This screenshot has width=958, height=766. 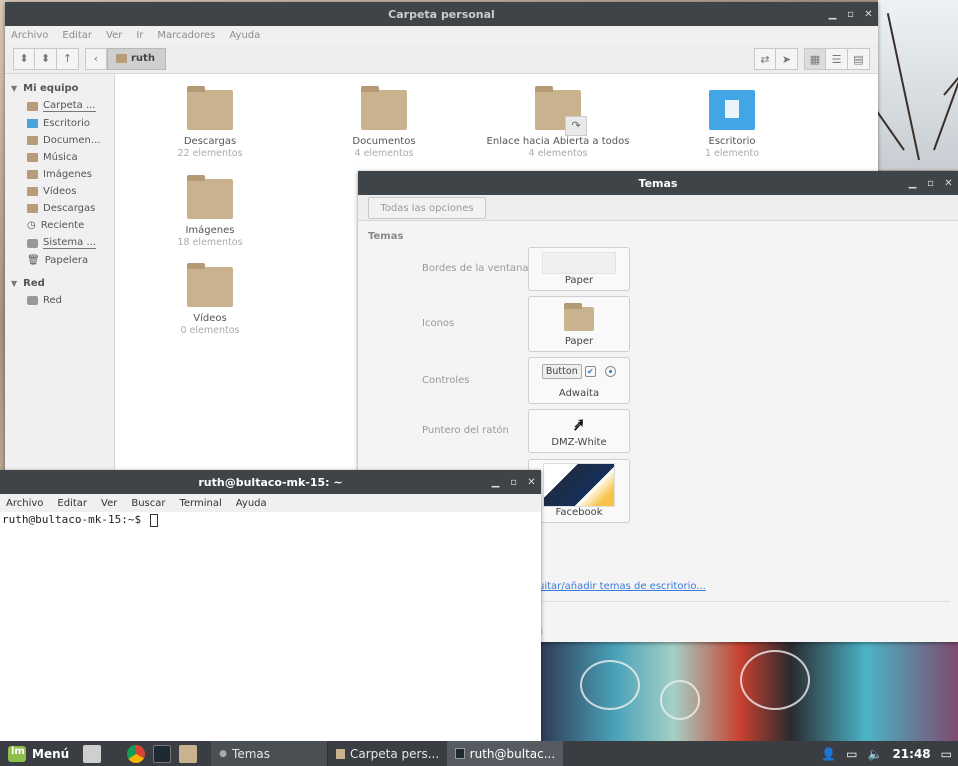 What do you see at coordinates (143, 58) in the screenshot?
I see `breadcrumb-label: ruth` at bounding box center [143, 58].